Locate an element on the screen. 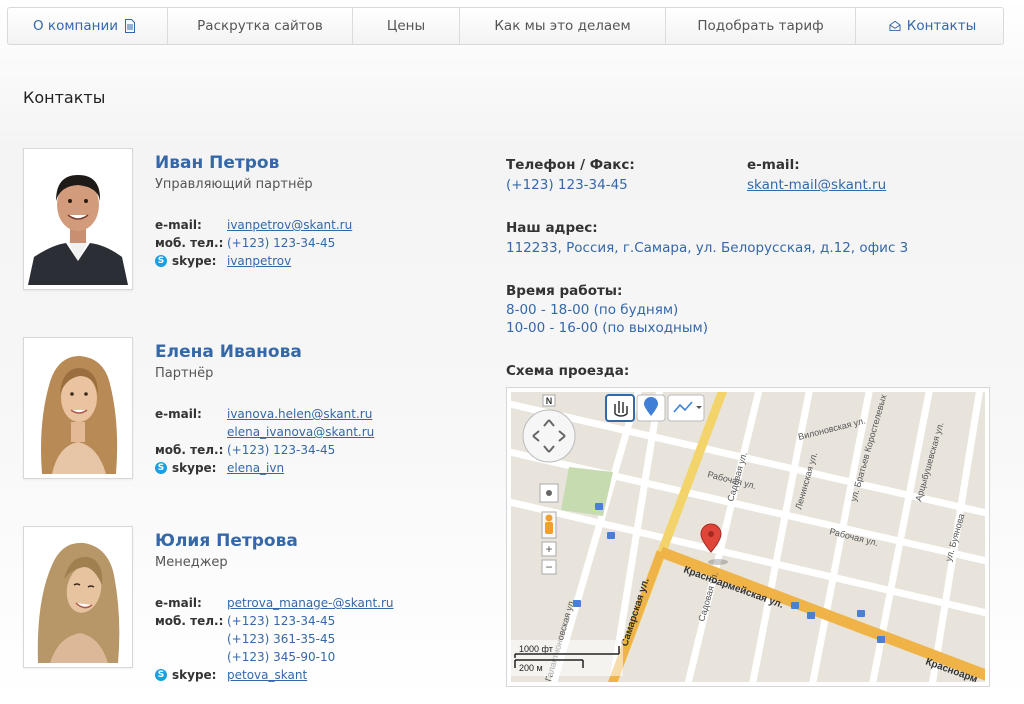 This screenshot has height=704, width=1024. person-role: Управляющий партнёр is located at coordinates (234, 184).